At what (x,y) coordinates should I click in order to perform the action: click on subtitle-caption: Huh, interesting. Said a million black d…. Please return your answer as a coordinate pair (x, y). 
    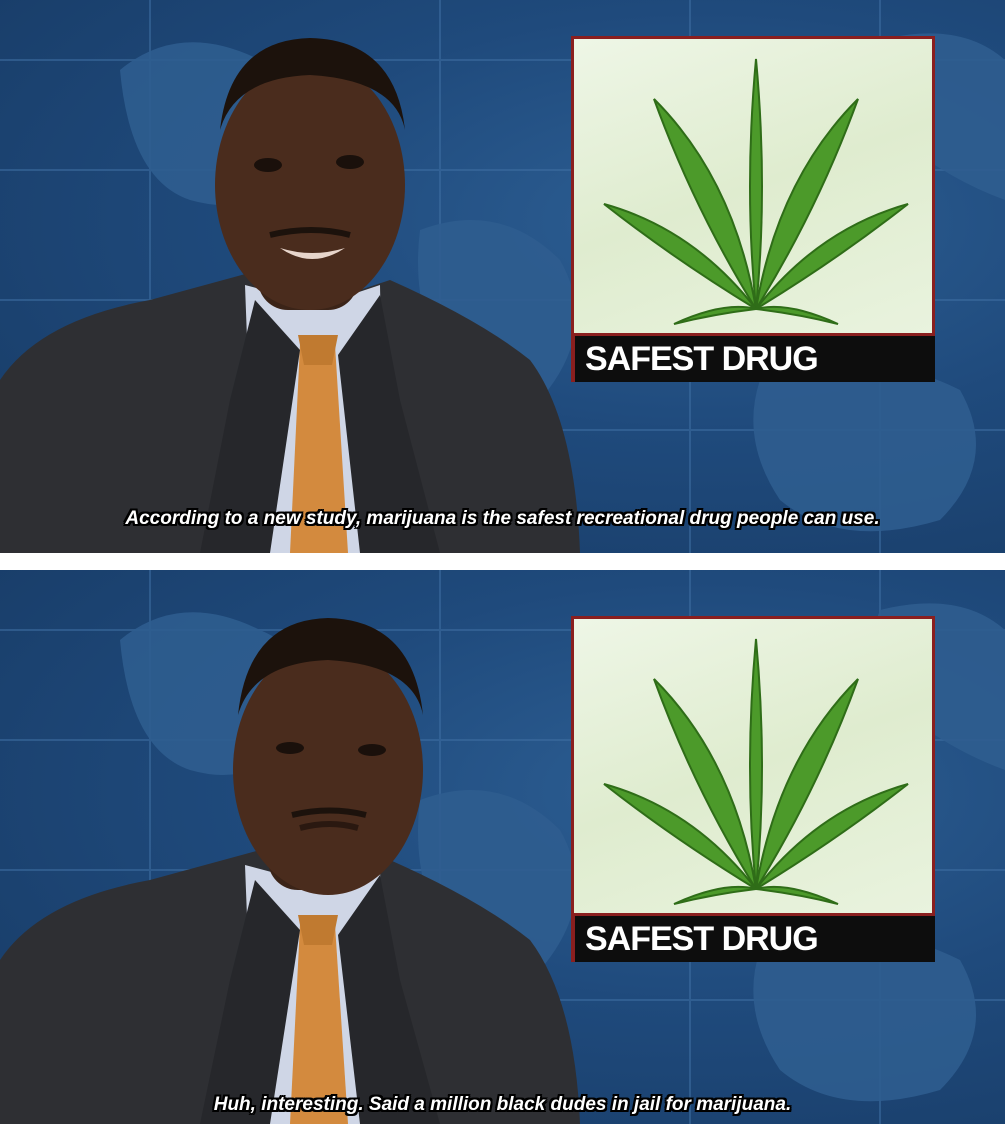
    Looking at the image, I should click on (502, 1104).